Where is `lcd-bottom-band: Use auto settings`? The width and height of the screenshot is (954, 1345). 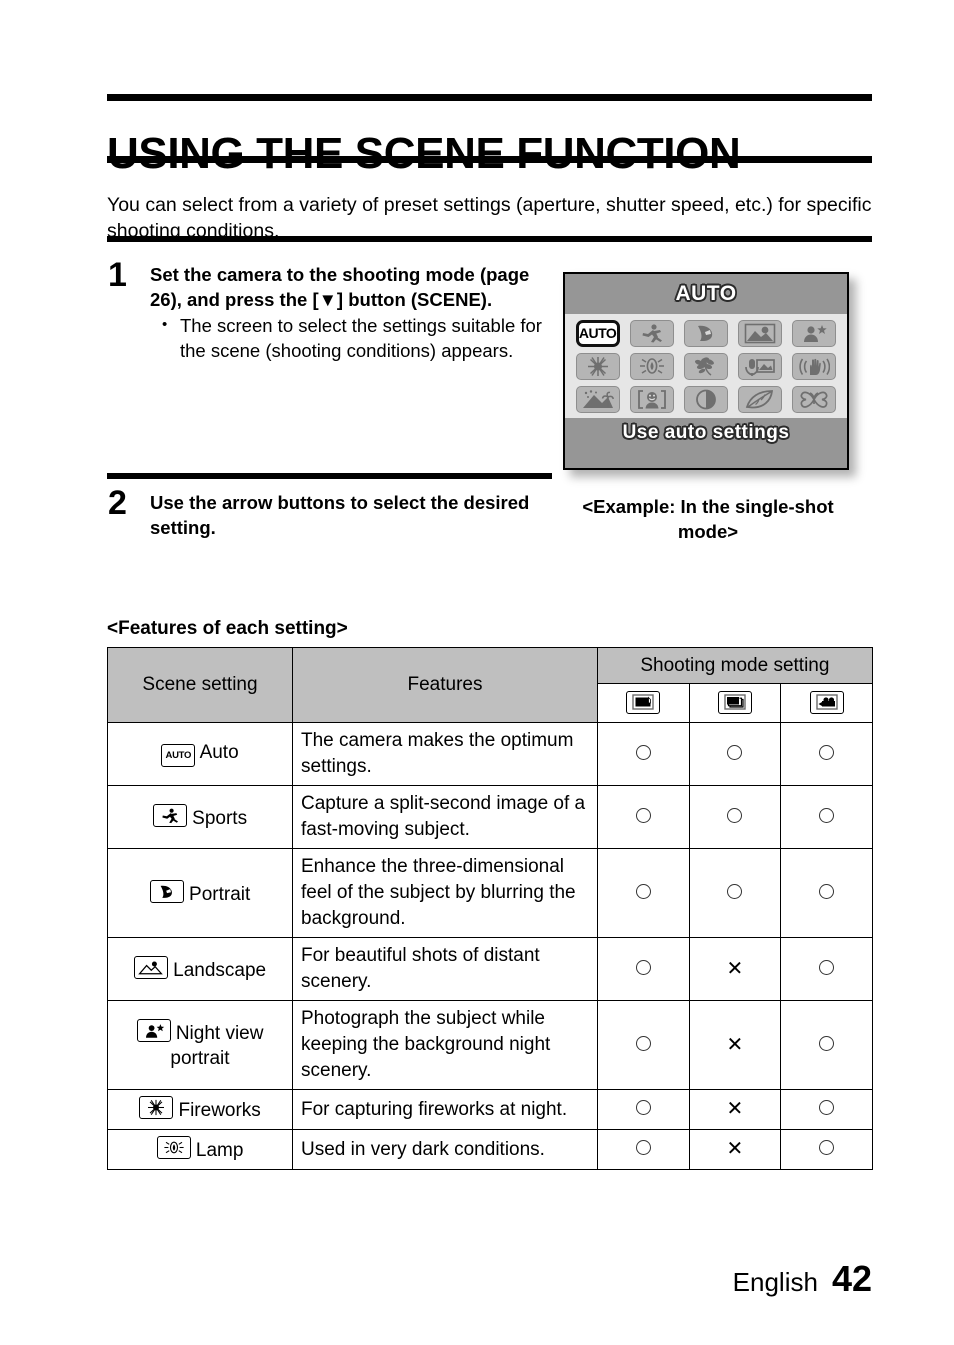 lcd-bottom-band: Use auto settings is located at coordinates (706, 443).